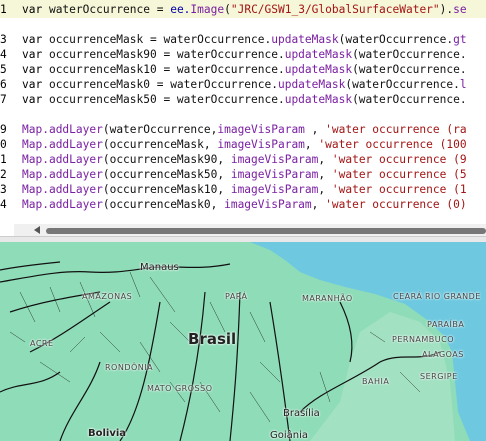 The height and width of the screenshot is (441, 486). Describe the element at coordinates (107, 296) in the screenshot. I see `map-label-amazonas: AMAZONAS` at that location.